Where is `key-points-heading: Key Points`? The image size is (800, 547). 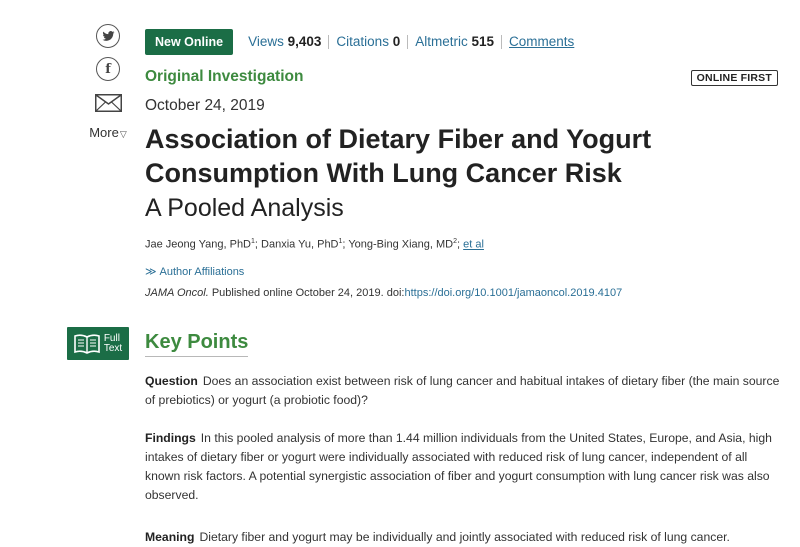
key-points-heading: Key Points is located at coordinates (197, 344).